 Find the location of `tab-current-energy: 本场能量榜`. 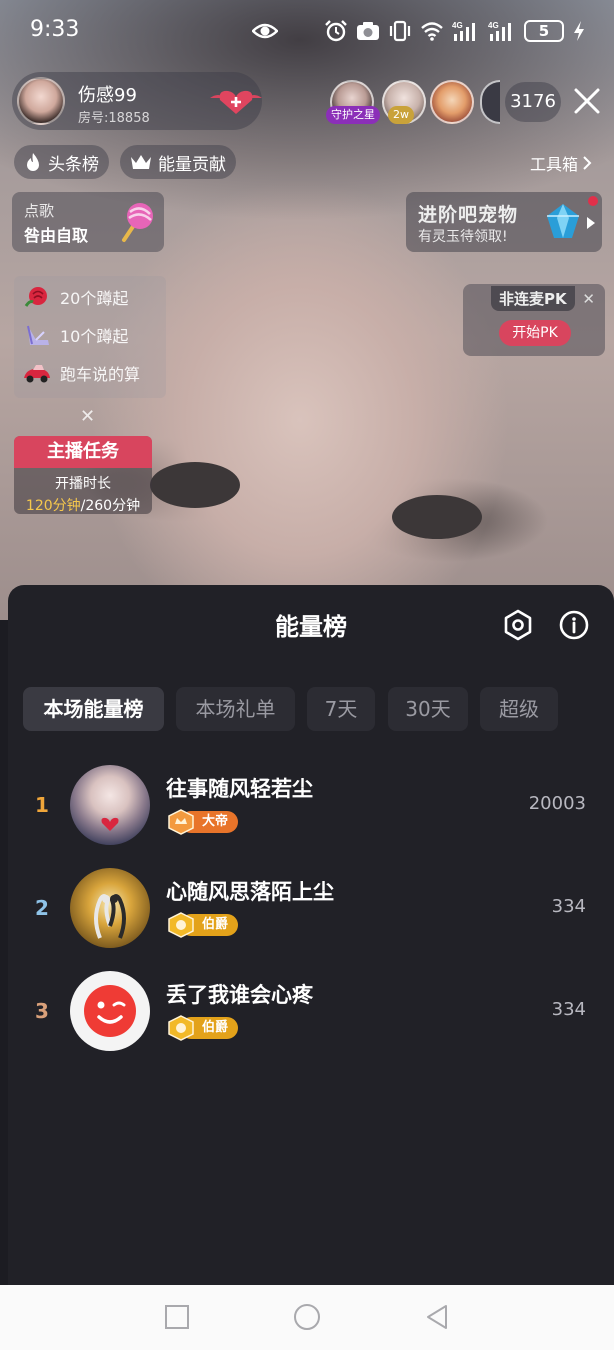

tab-current-energy: 本场能量榜 is located at coordinates (93, 709).